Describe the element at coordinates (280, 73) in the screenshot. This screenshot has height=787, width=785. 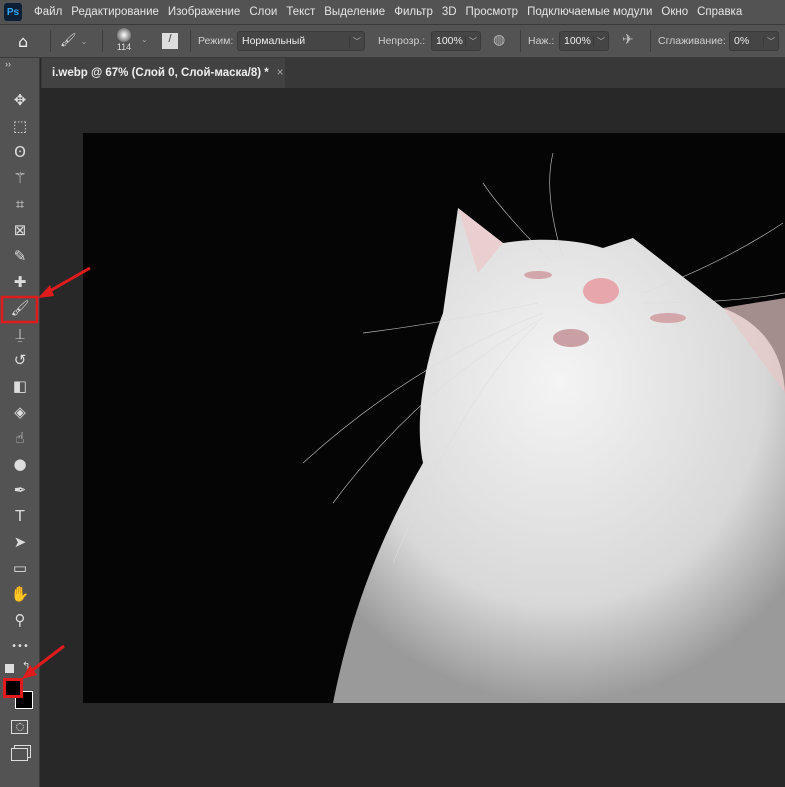
I see `close-icon: ×` at that location.